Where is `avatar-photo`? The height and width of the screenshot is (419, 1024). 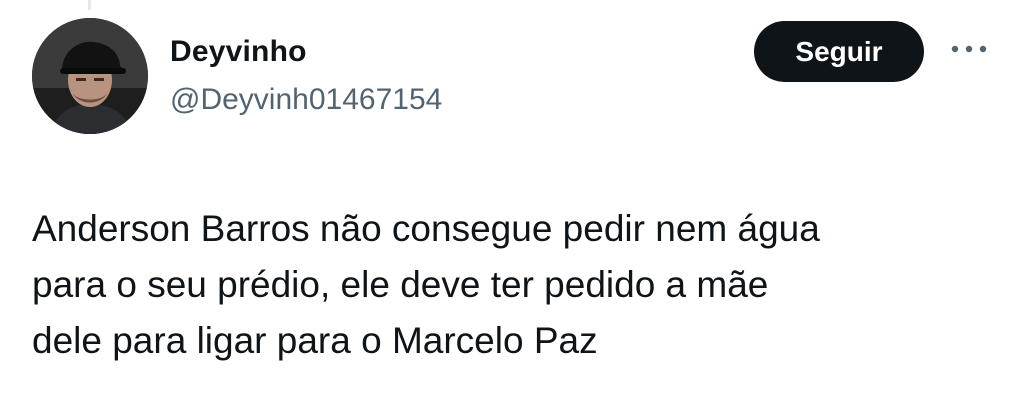
avatar-photo is located at coordinates (90, 76).